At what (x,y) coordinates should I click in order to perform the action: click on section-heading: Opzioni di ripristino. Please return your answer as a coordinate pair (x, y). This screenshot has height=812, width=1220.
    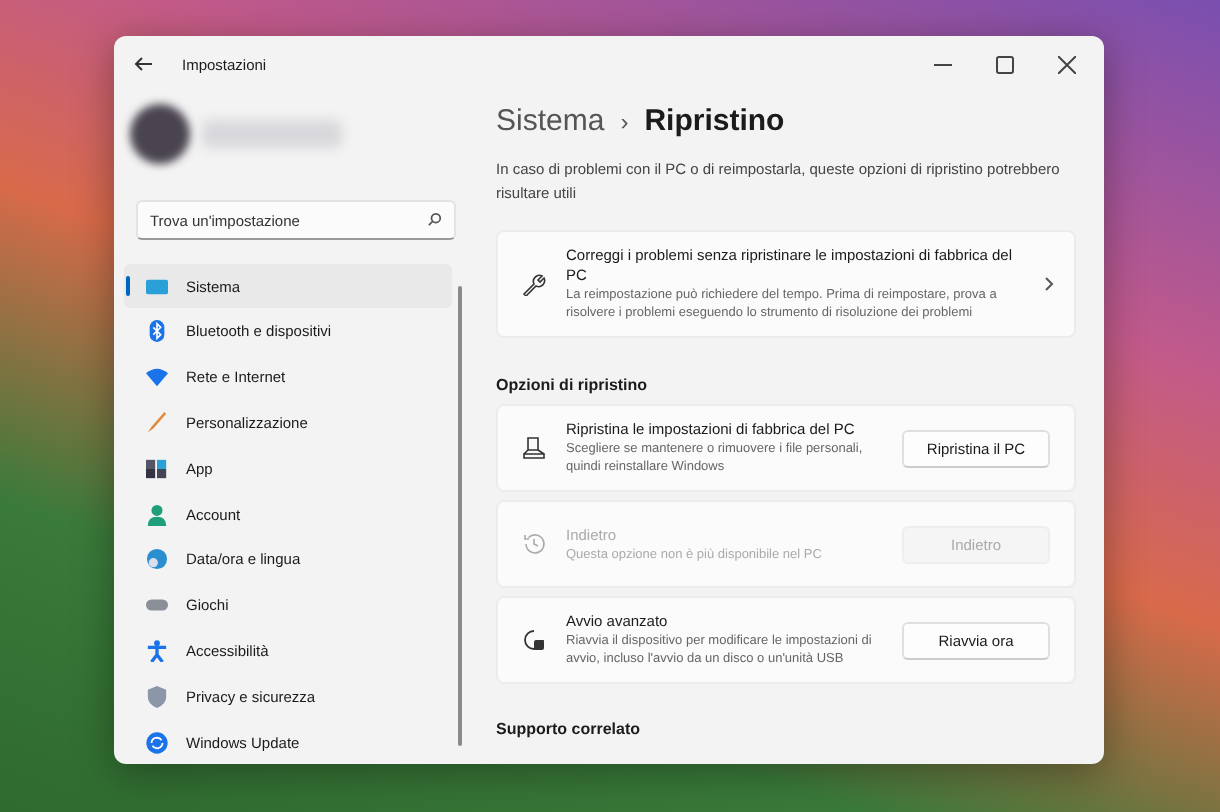
    Looking at the image, I should click on (573, 385).